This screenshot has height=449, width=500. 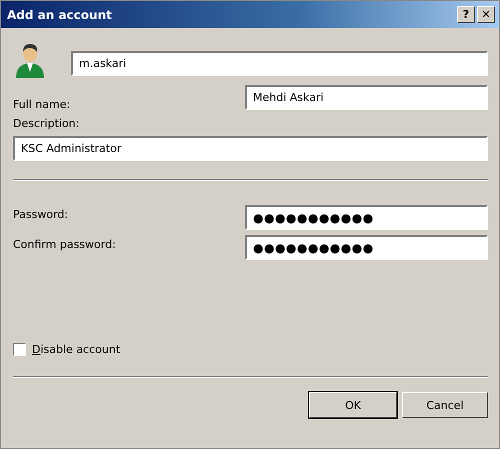 What do you see at coordinates (366, 97) in the screenshot?
I see `full-name-field: Mehdi Askari` at bounding box center [366, 97].